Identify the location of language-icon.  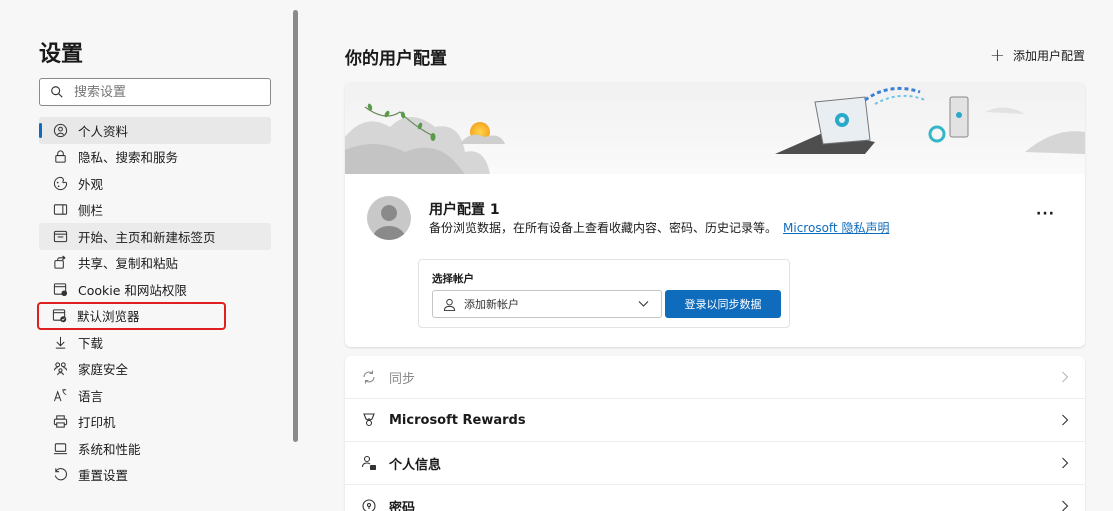
(60, 395).